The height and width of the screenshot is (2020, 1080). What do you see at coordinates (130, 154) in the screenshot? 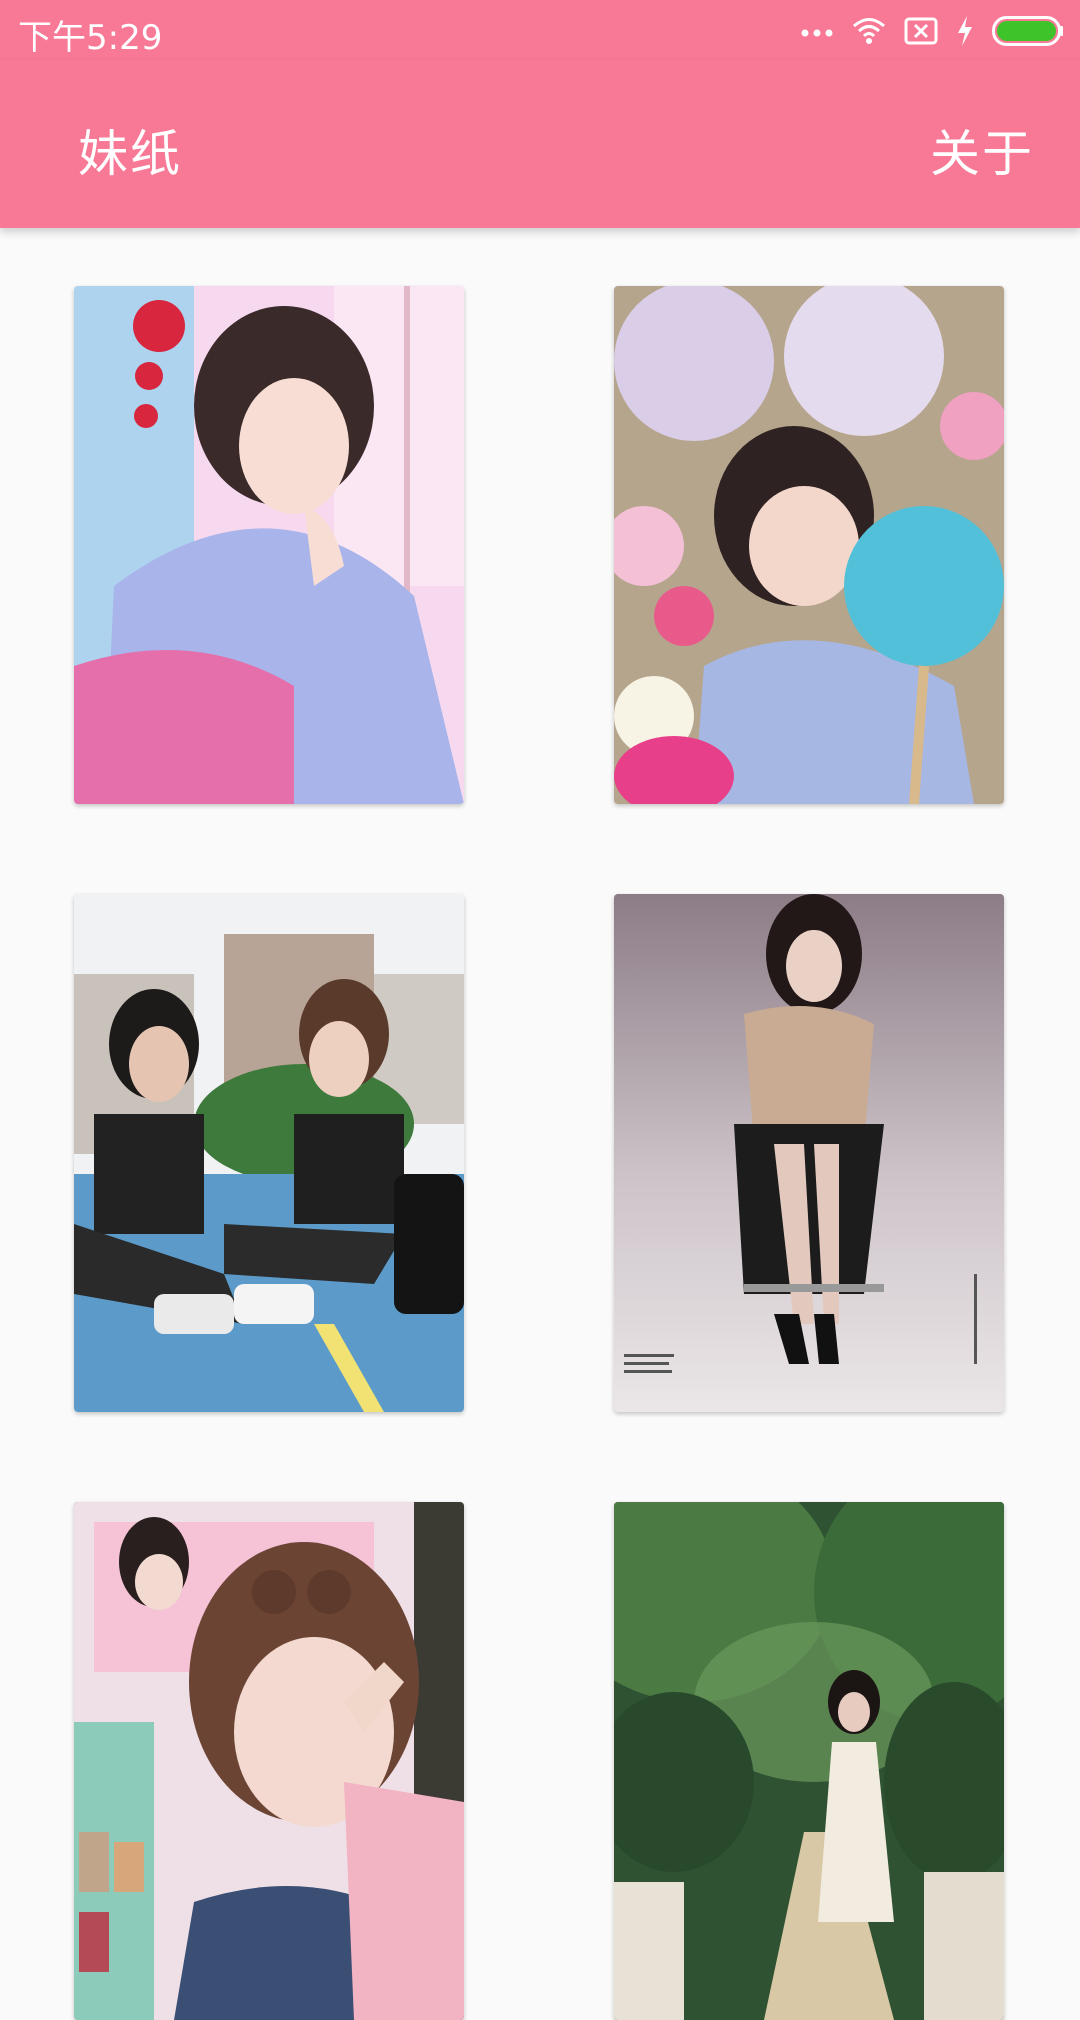
I see `app-title: 妹纸` at bounding box center [130, 154].